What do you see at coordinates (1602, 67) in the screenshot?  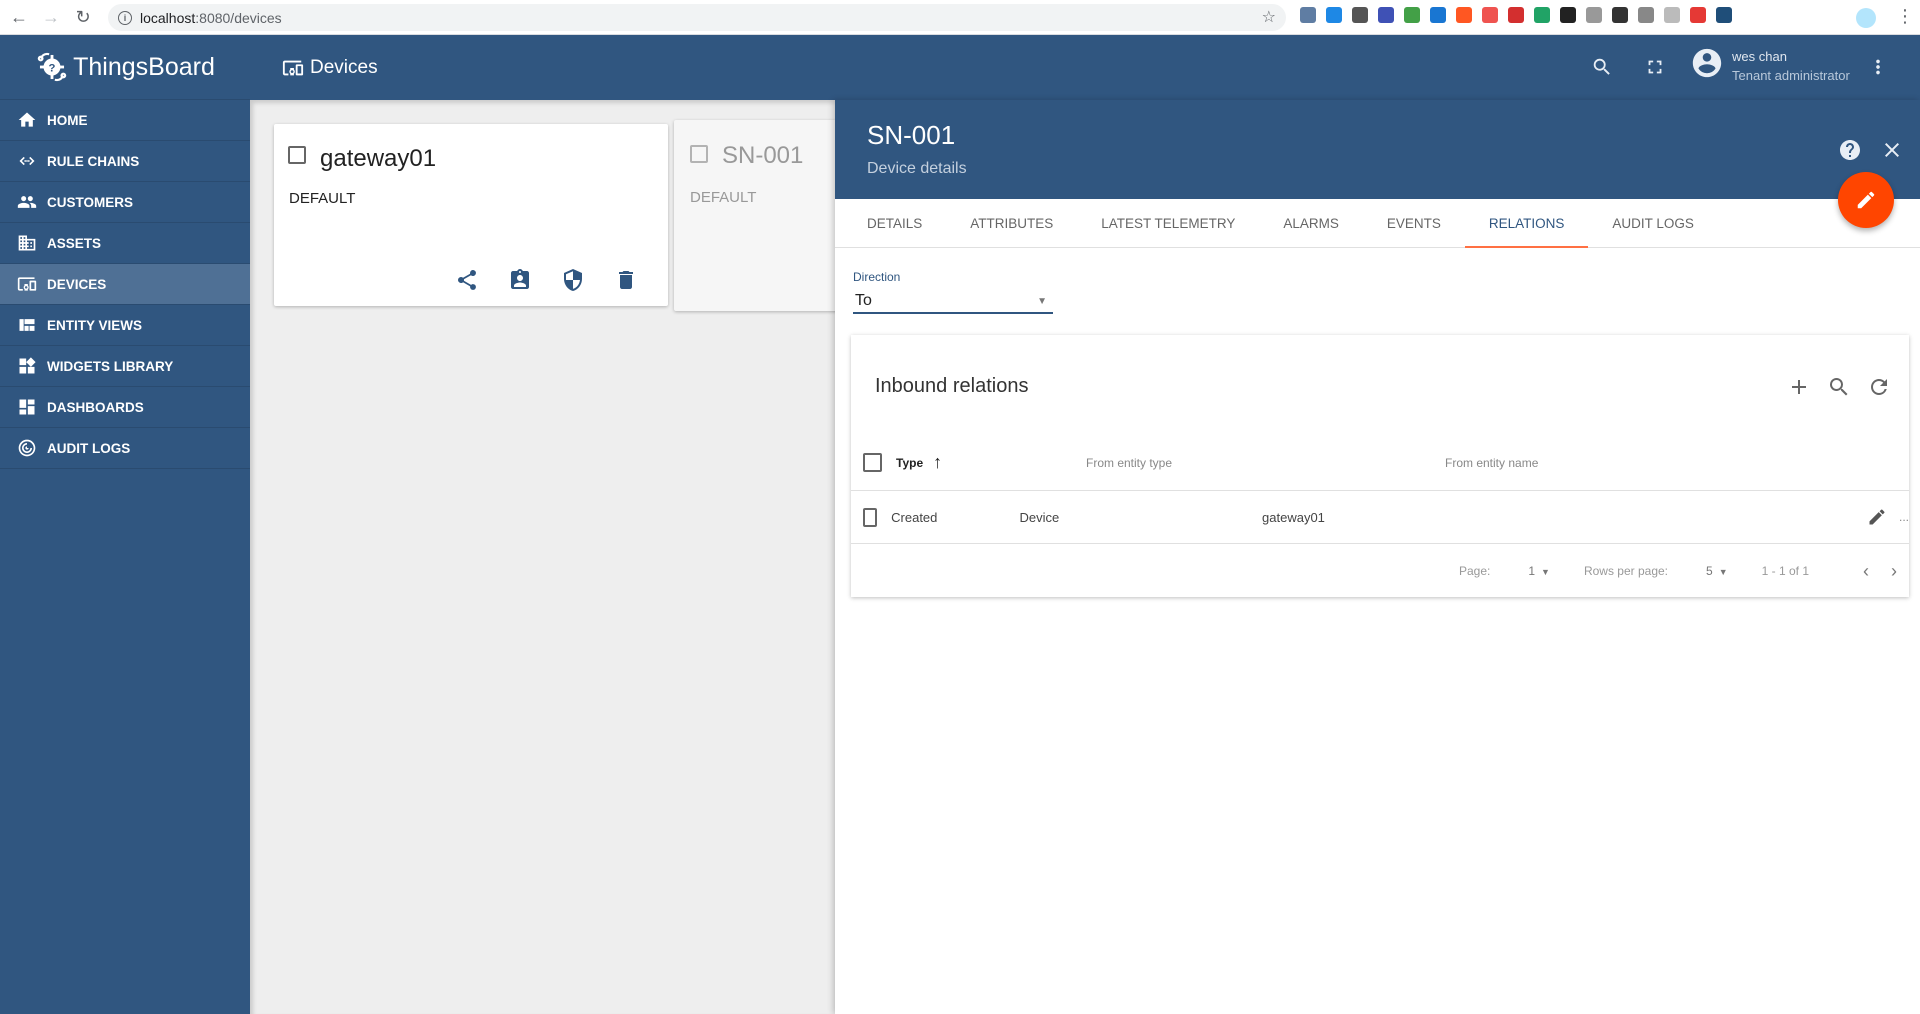 I see `search-button` at bounding box center [1602, 67].